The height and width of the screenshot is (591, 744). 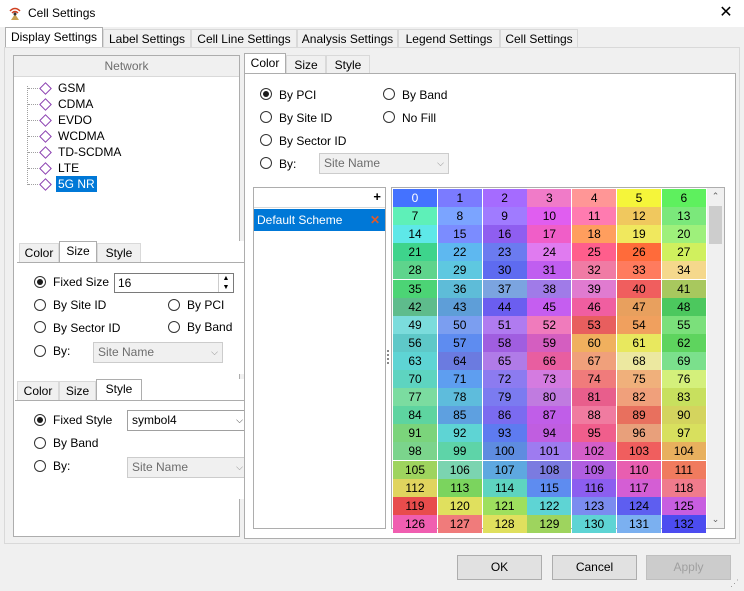 I want to click on pci-color-cell: 2, so click(x=504, y=198).